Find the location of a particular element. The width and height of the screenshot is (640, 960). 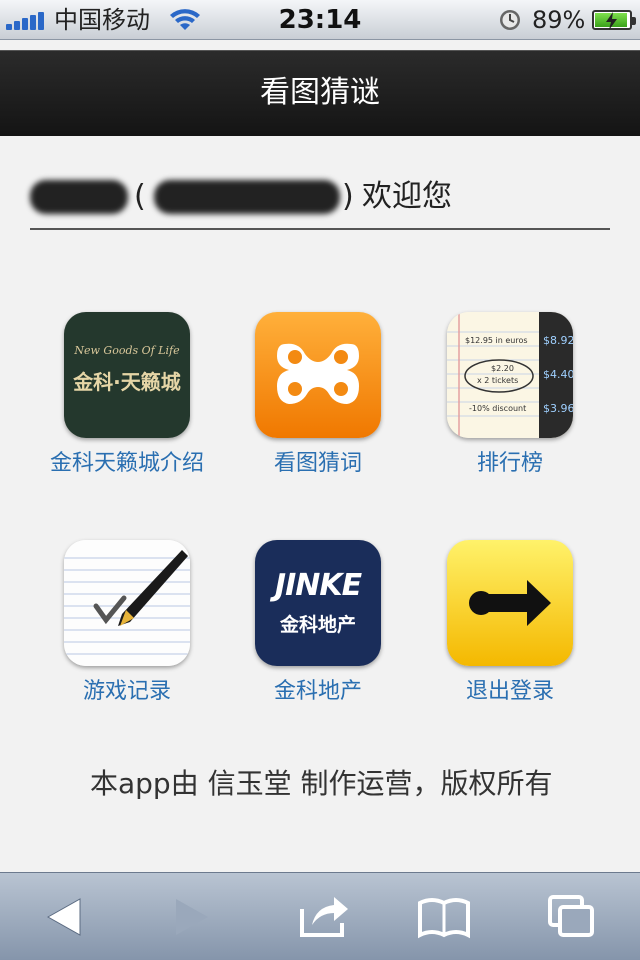

forward-icon is located at coordinates (190, 917).